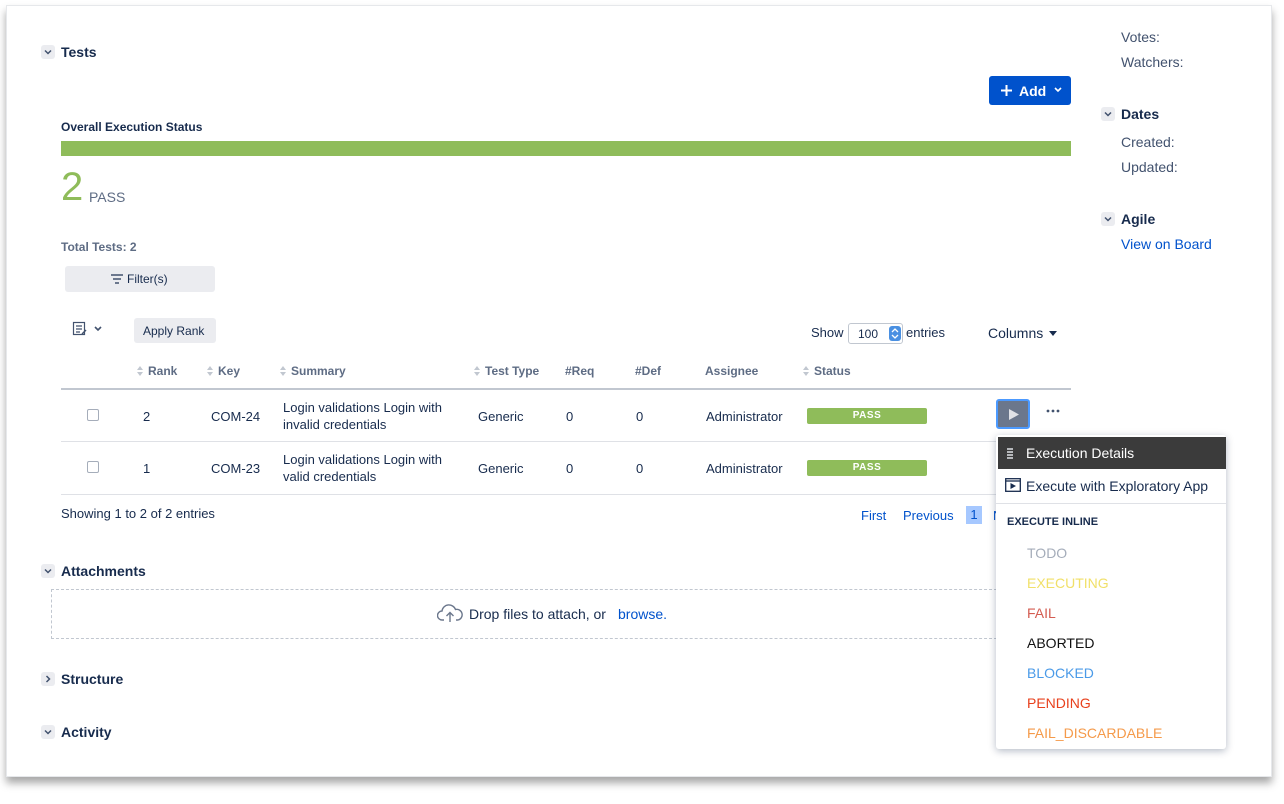 This screenshot has height=804, width=1284. I want to click on entries-label: entries, so click(926, 332).